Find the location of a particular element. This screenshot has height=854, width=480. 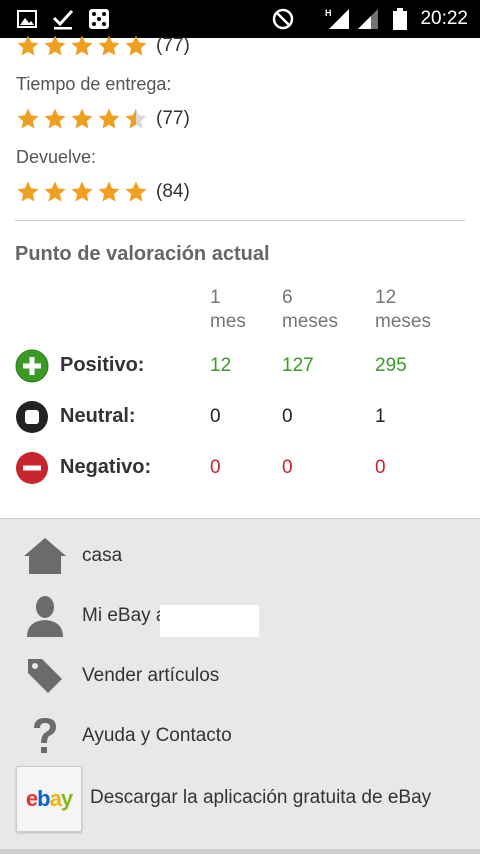

star-half-icon is located at coordinates (136, 119).